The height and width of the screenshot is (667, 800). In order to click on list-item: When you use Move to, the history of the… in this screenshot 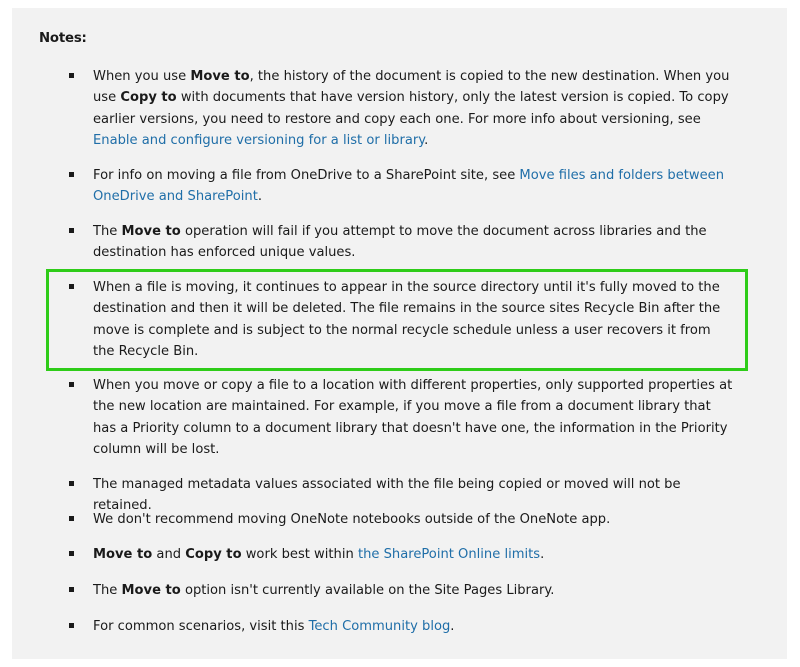, I will do `click(401, 109)`.